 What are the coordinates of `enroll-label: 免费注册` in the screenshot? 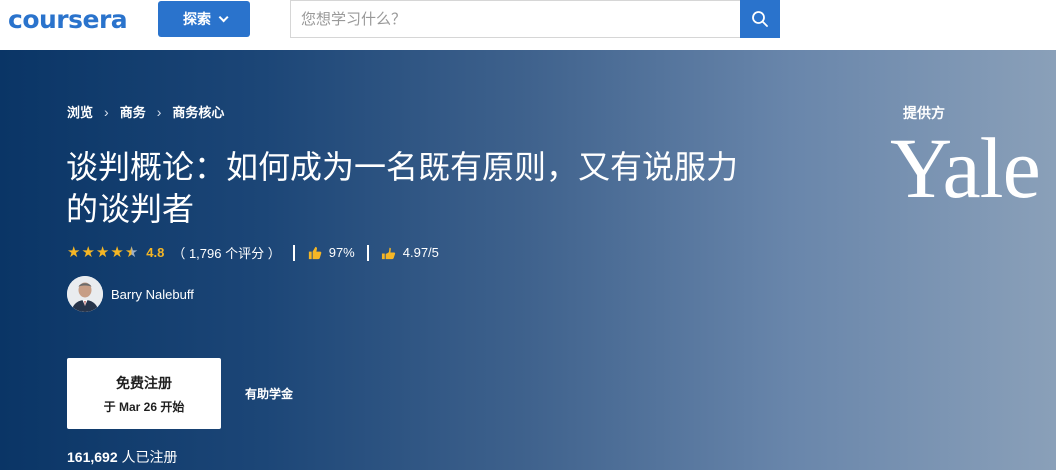 It's located at (144, 382).